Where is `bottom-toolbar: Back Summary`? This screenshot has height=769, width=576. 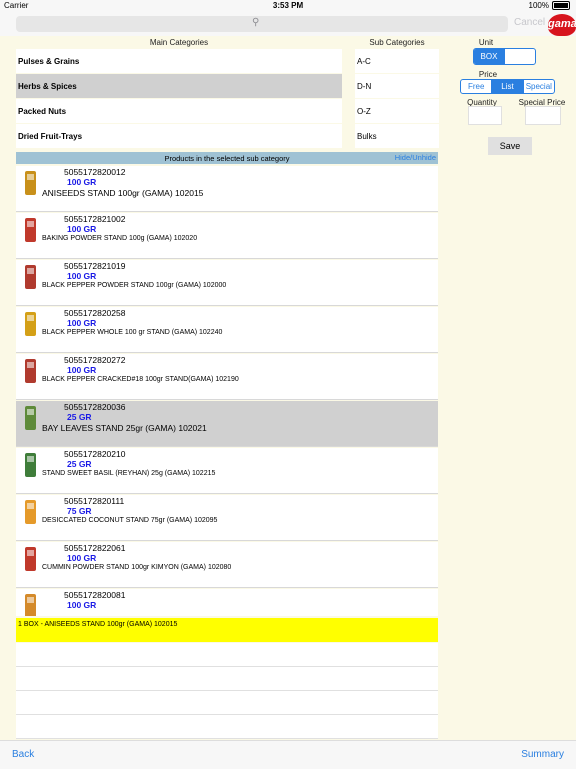
bottom-toolbar: Back Summary is located at coordinates (288, 754).